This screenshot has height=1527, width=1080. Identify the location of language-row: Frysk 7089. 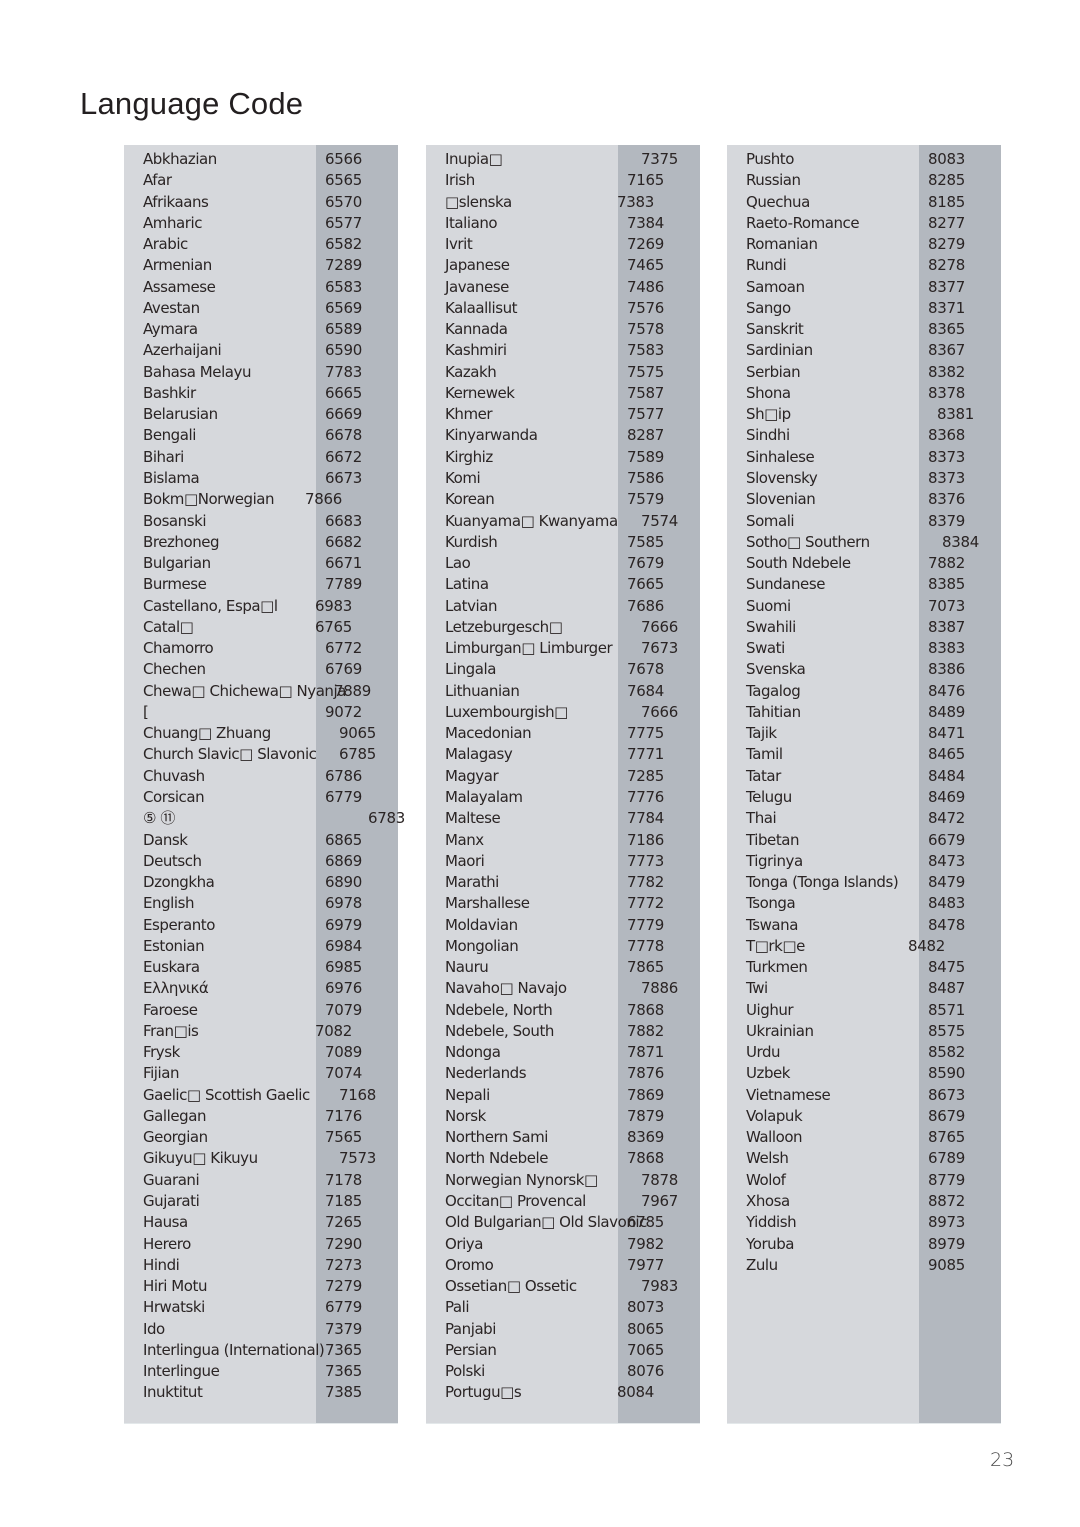
(270, 1052).